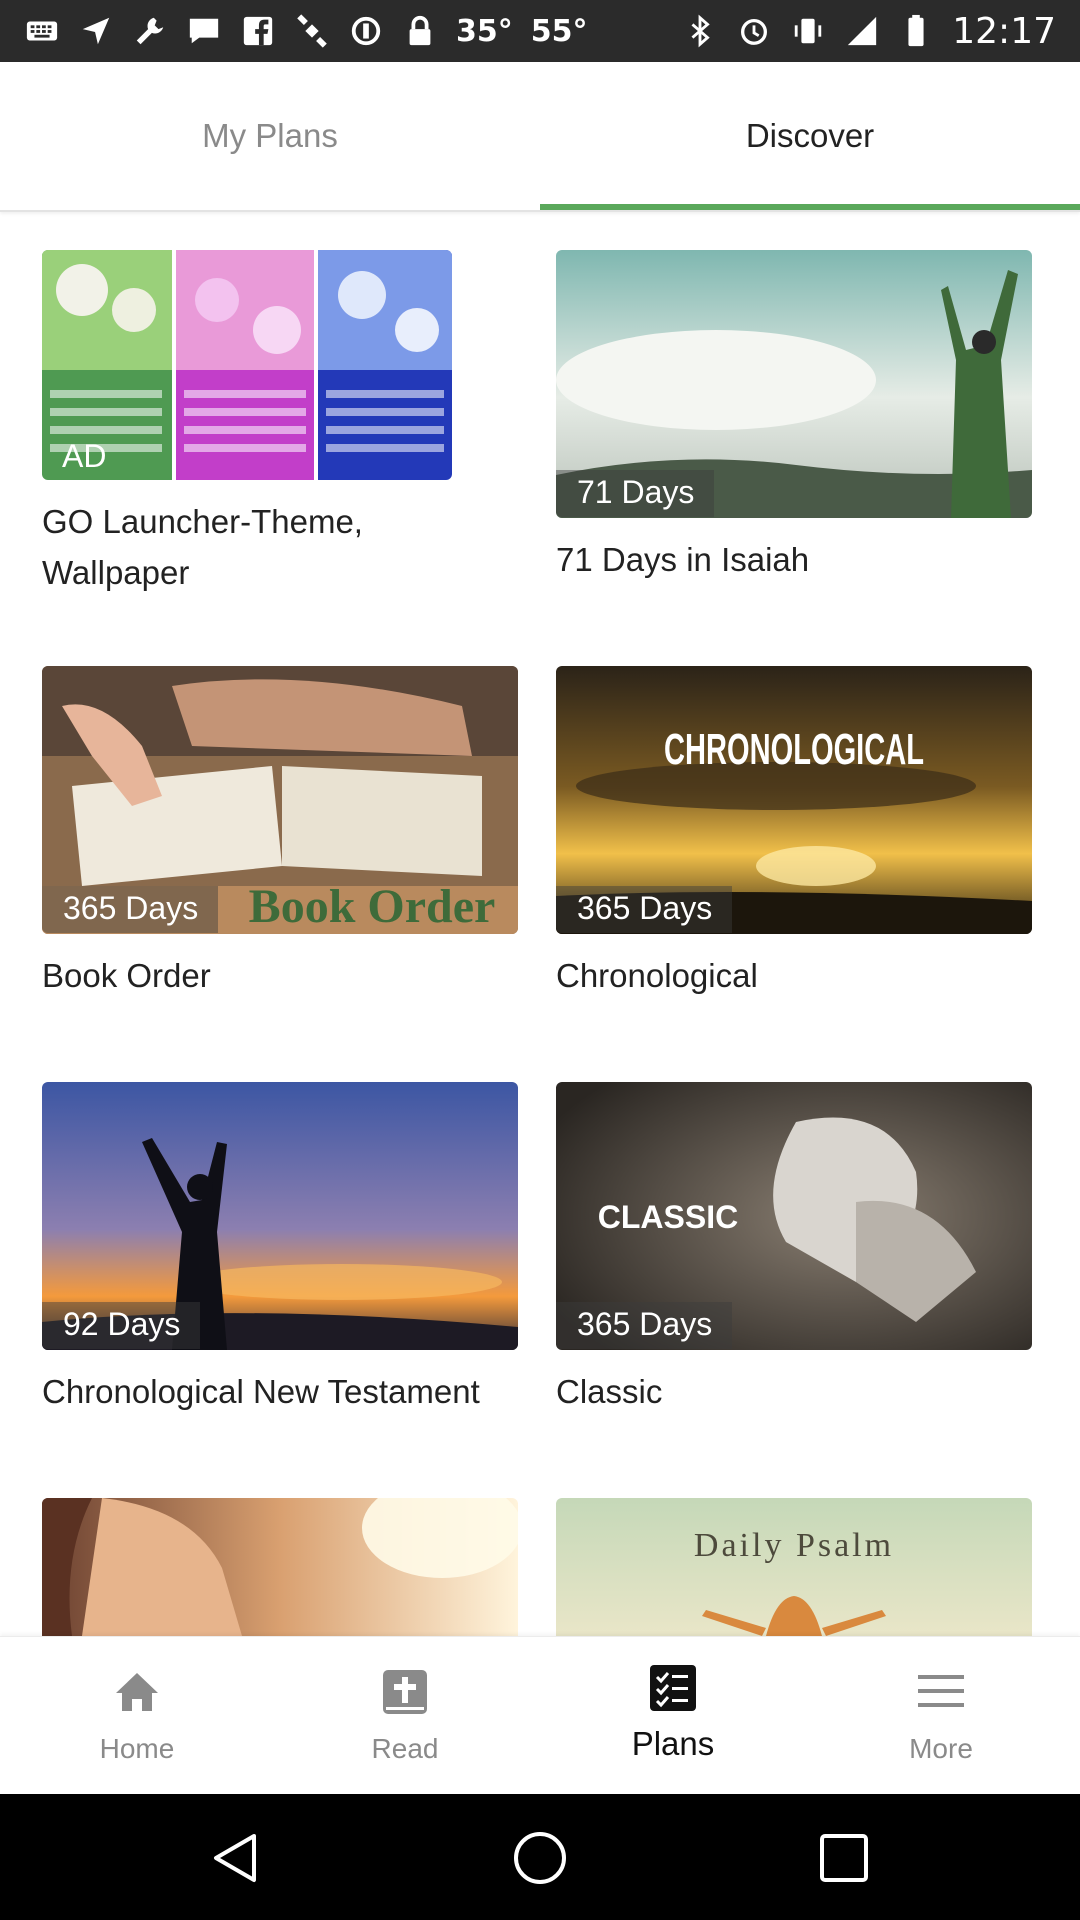 Image resolution: width=1080 pixels, height=1920 pixels. I want to click on checklist-icon, so click(673, 1688).